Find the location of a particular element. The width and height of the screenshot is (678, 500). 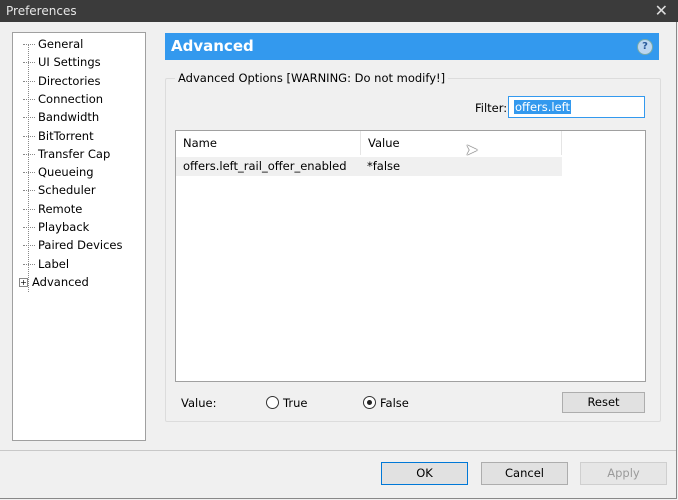

sidebar-item-label: UI Settings is located at coordinates (69, 62).